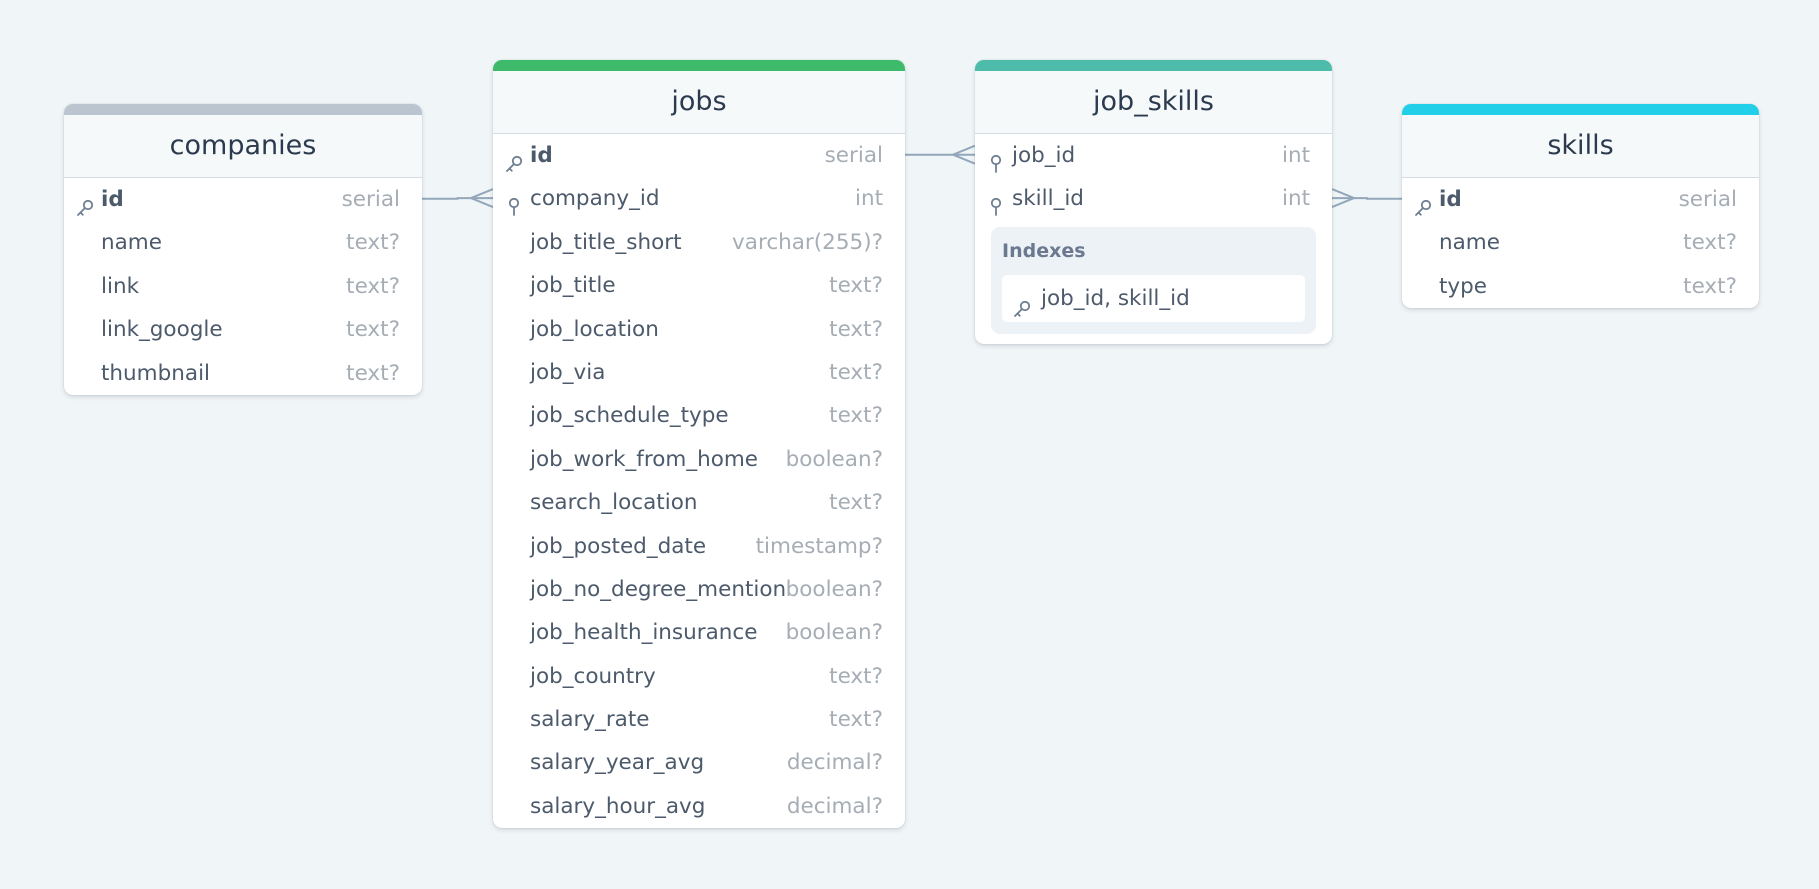 This screenshot has width=1819, height=889. Describe the element at coordinates (590, 720) in the screenshot. I see `column-name: salary_rate` at that location.